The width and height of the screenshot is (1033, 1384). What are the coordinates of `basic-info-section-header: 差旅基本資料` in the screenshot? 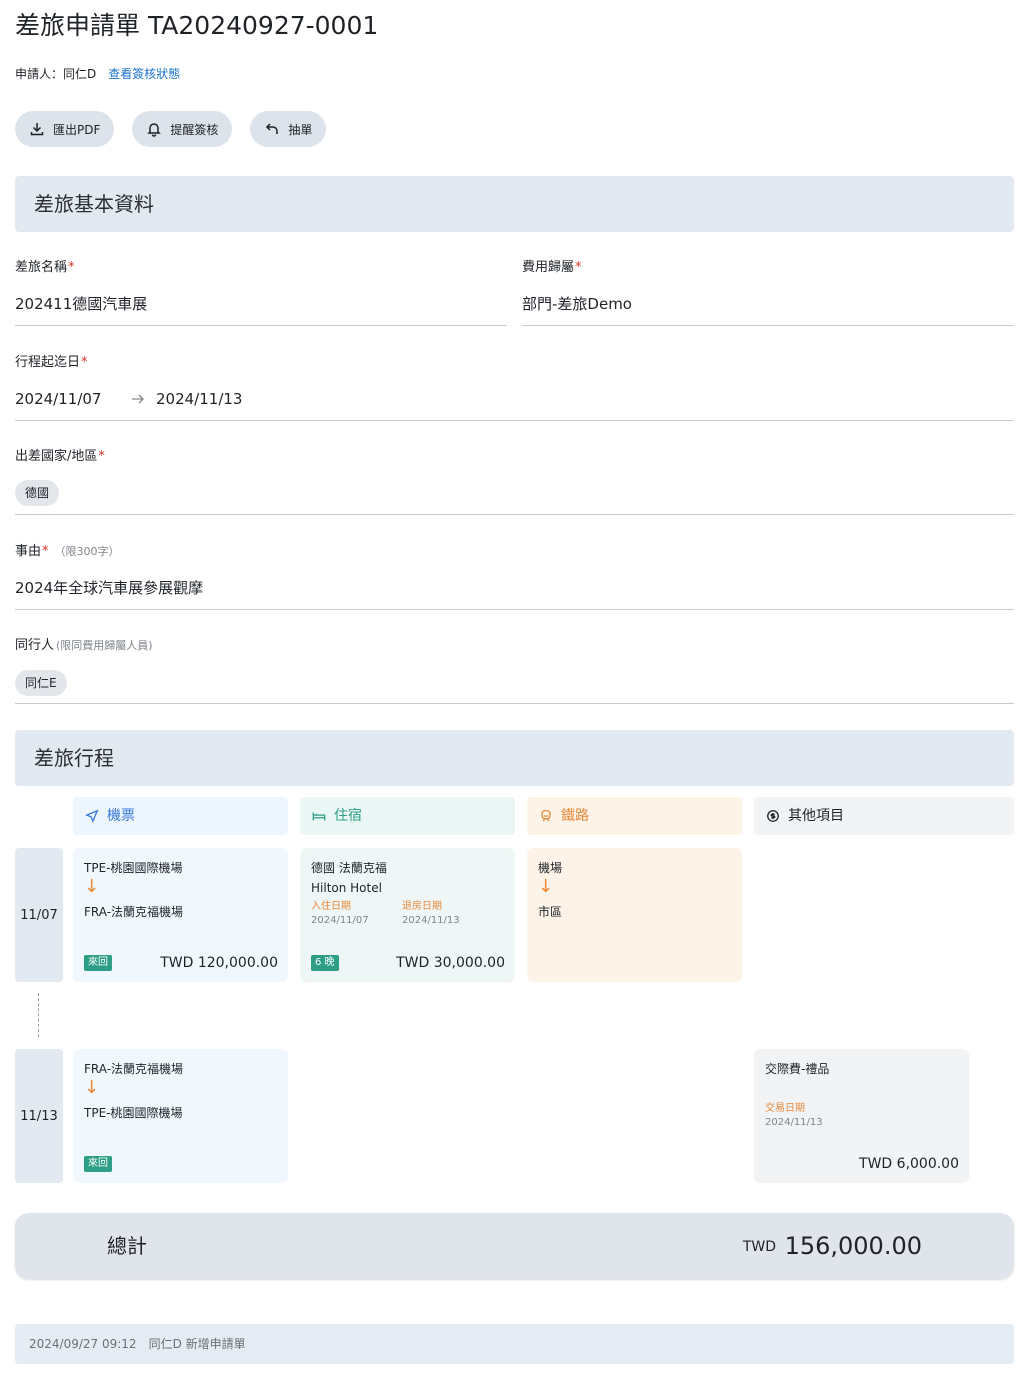 It's located at (514, 204).